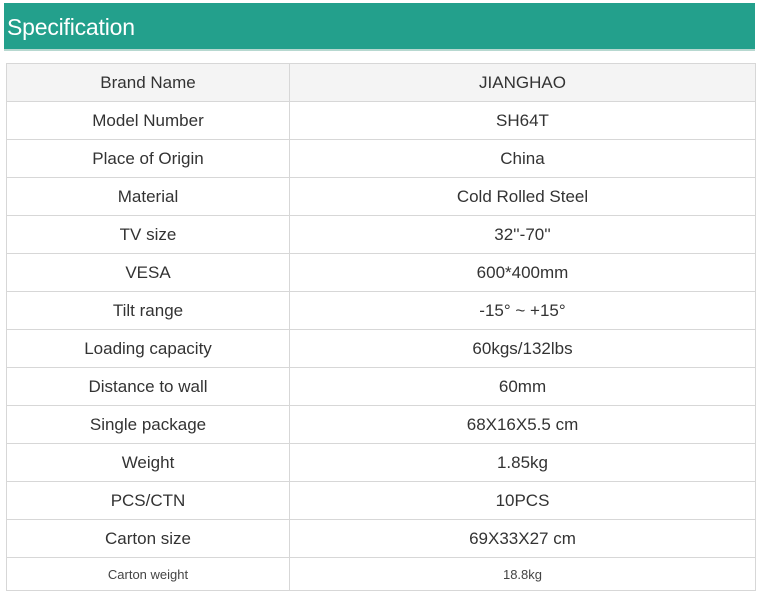 The height and width of the screenshot is (600, 763). What do you see at coordinates (148, 462) in the screenshot?
I see `row-label: Weight` at bounding box center [148, 462].